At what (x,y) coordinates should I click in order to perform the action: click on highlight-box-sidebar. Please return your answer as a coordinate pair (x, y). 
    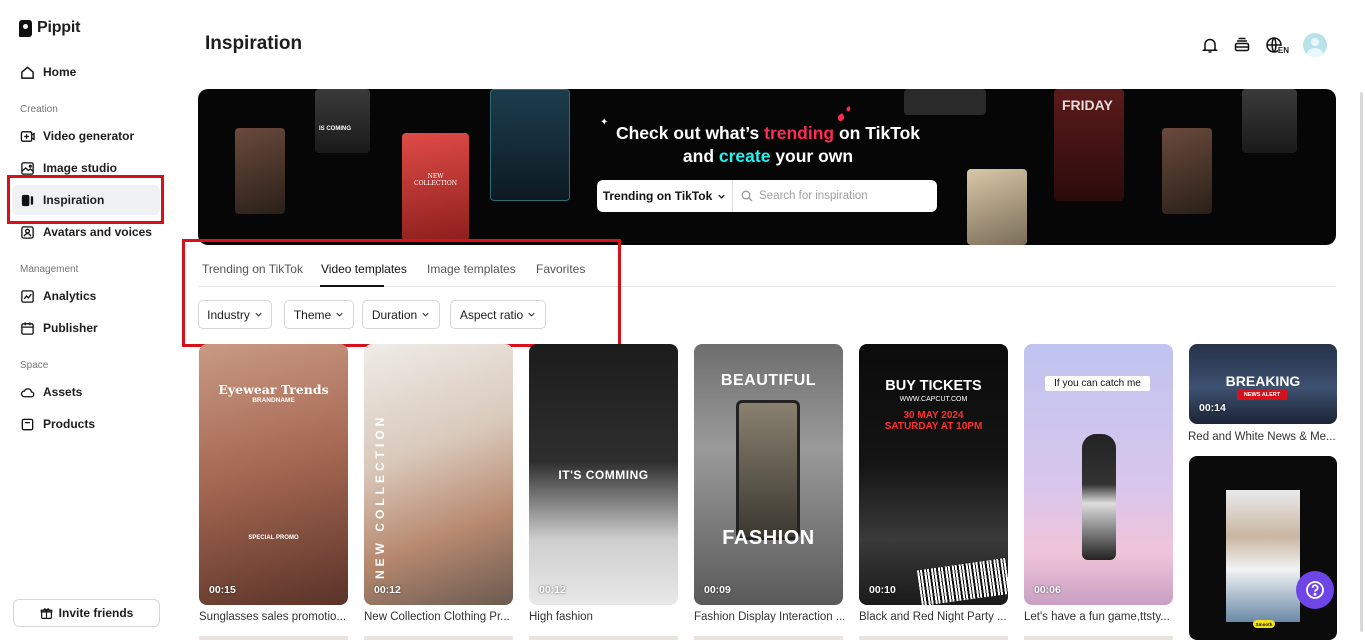
    Looking at the image, I should click on (85, 199).